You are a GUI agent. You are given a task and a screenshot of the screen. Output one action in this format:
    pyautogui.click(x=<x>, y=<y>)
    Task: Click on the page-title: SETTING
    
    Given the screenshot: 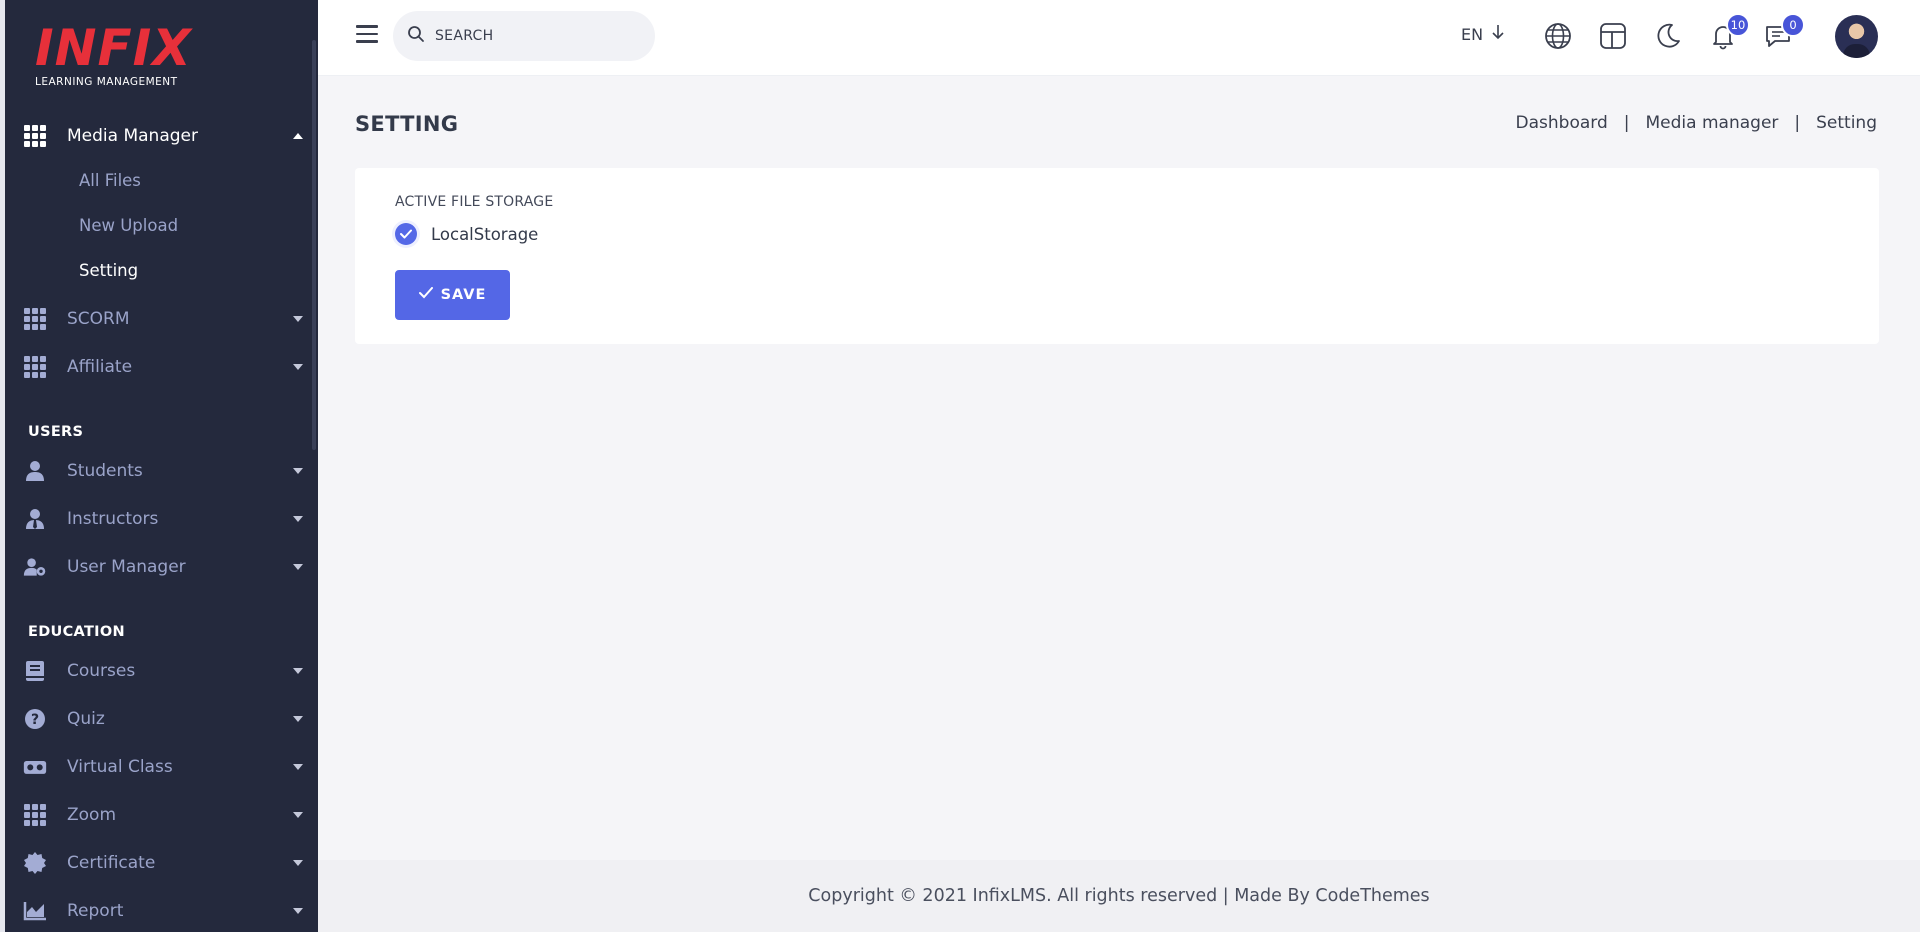 What is the action you would take?
    pyautogui.click(x=407, y=124)
    